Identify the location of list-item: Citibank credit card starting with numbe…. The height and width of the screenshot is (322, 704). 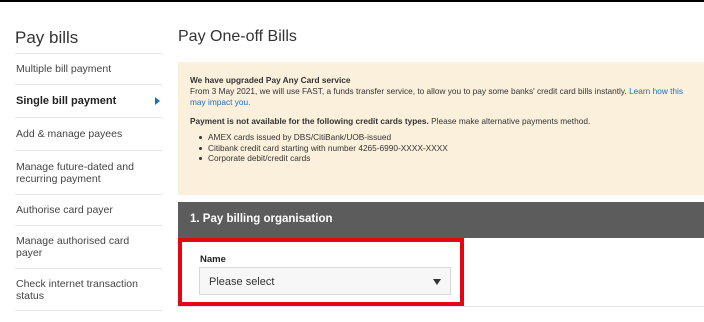
(446, 148).